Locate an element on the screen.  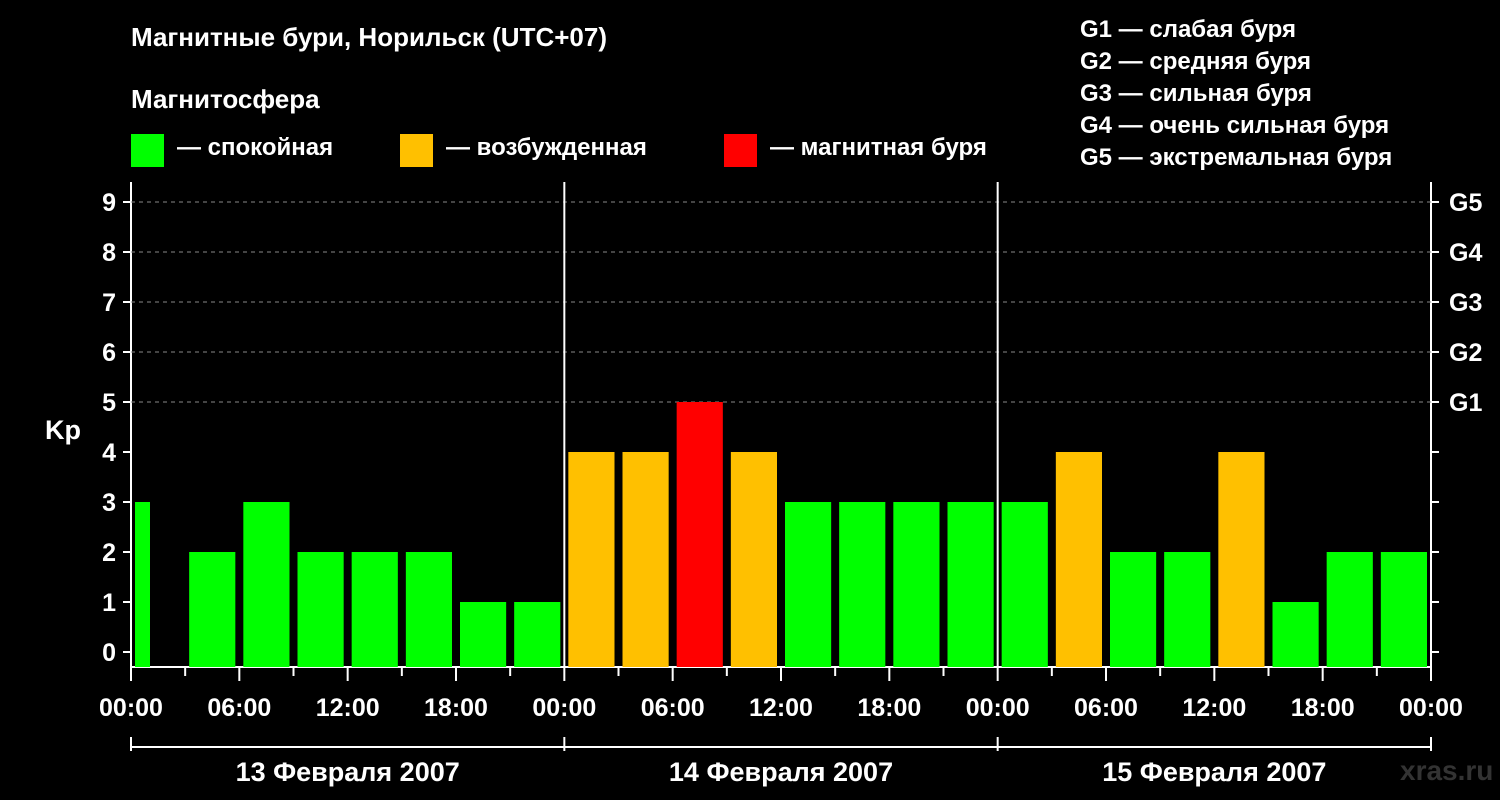
y-tick-label: 0 is located at coordinates (109, 653).